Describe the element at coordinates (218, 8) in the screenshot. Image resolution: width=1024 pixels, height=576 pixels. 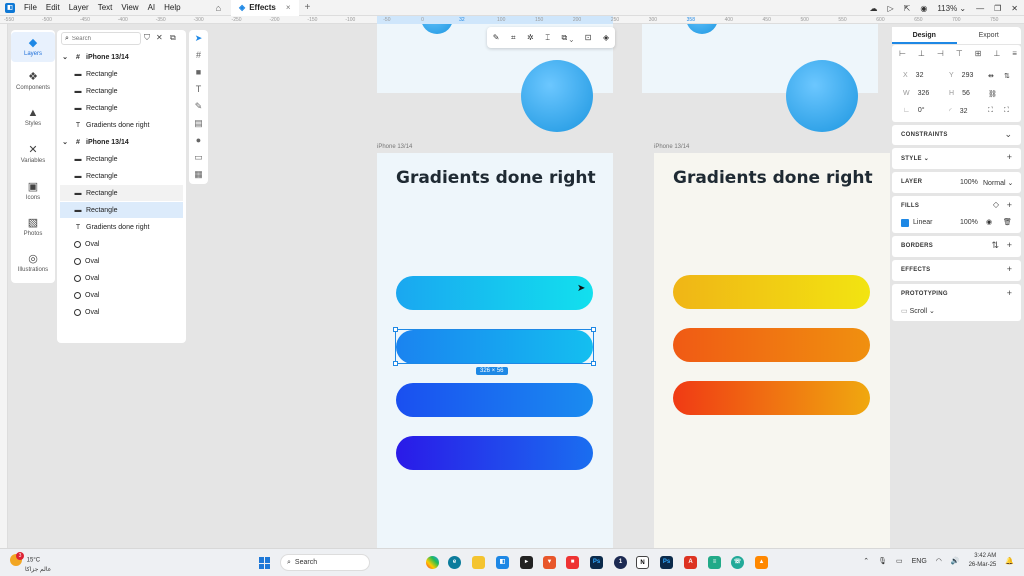
I see `home-icon: ⌂` at that location.